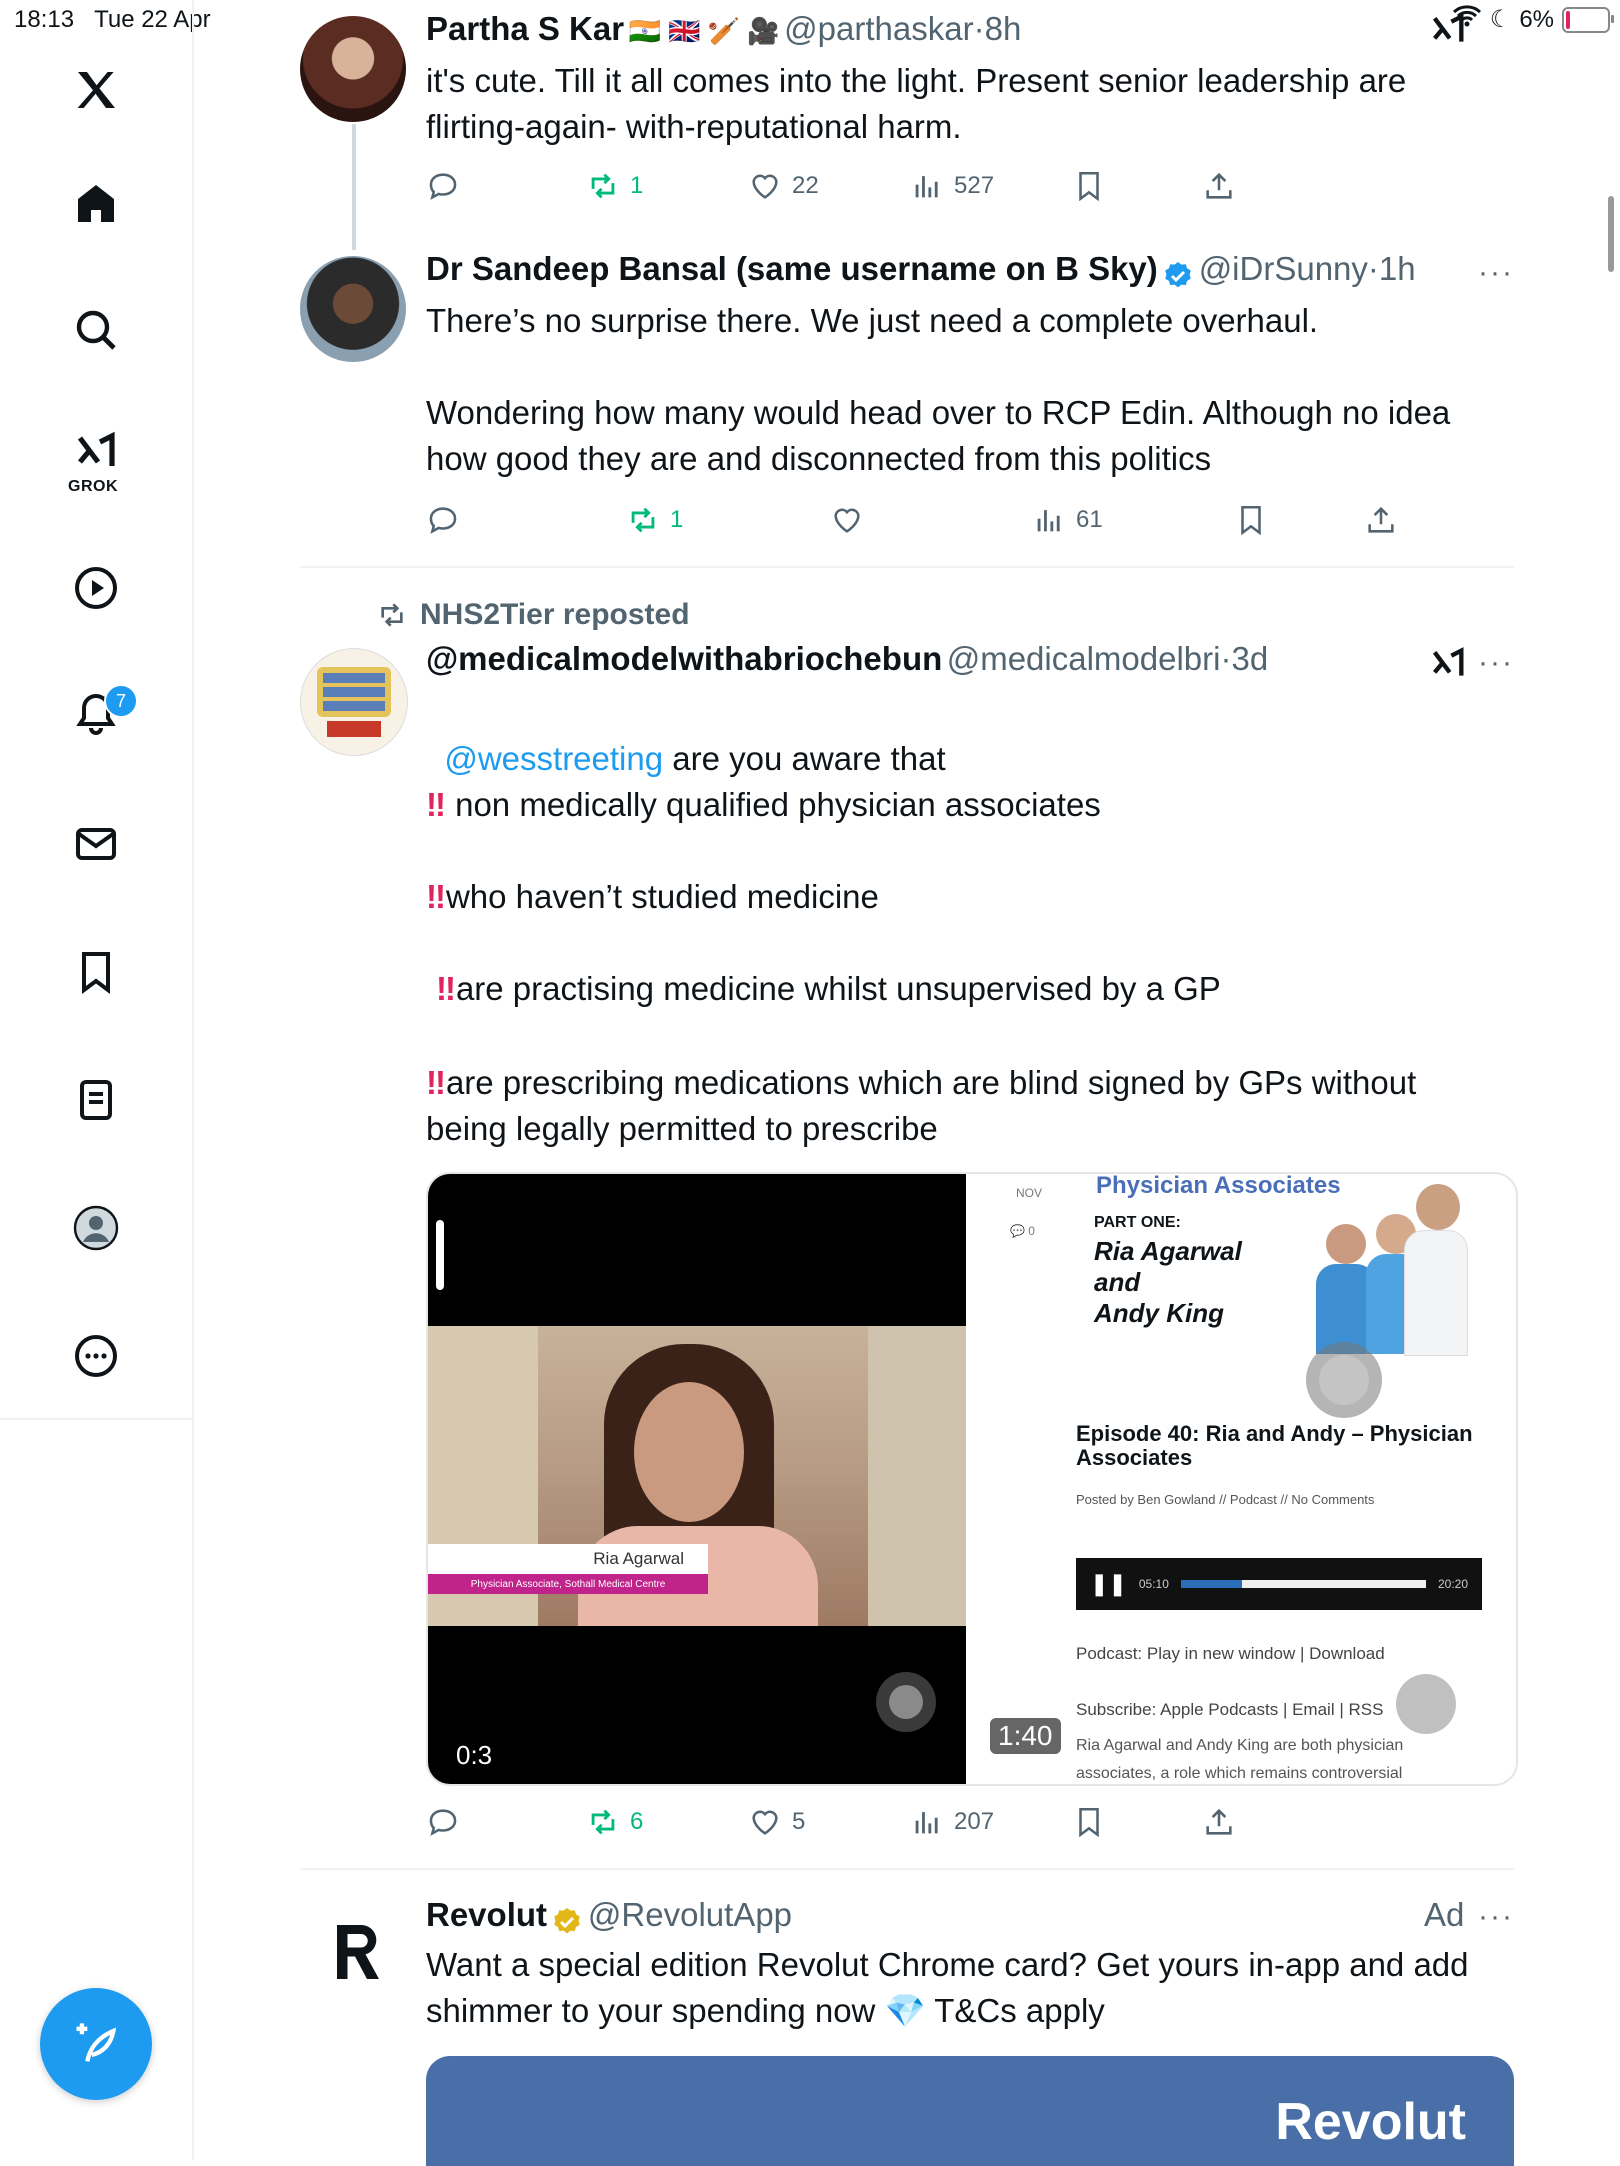  I want to click on doctors-illustration, so click(1392, 1270).